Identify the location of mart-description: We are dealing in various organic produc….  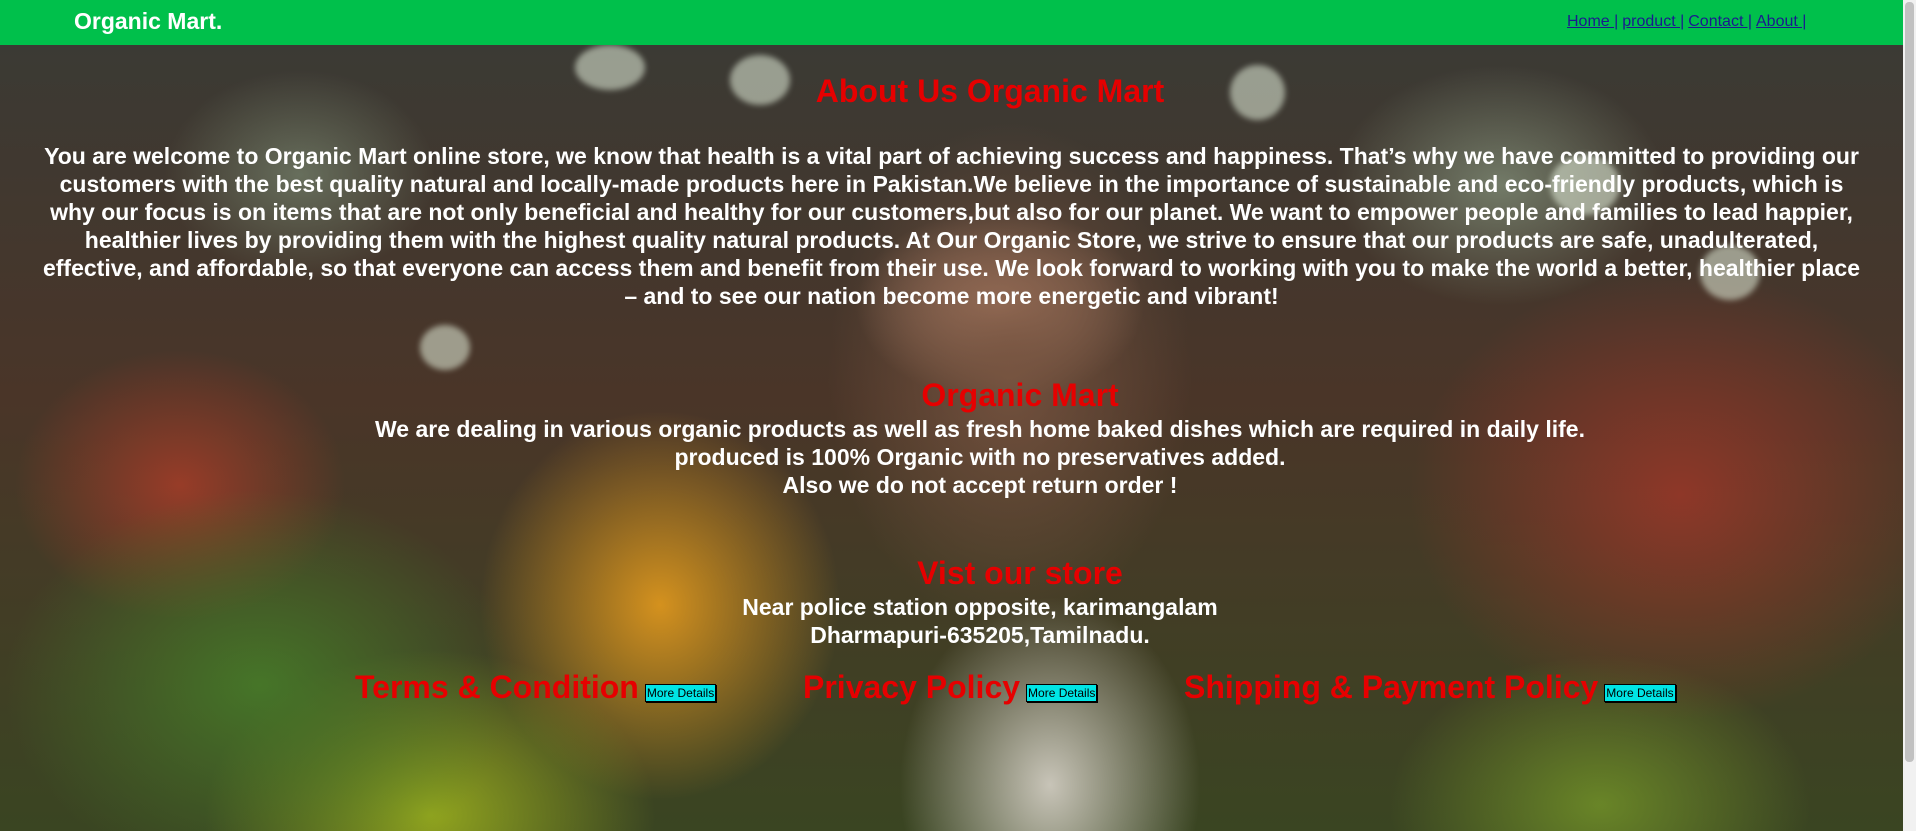
(958, 457).